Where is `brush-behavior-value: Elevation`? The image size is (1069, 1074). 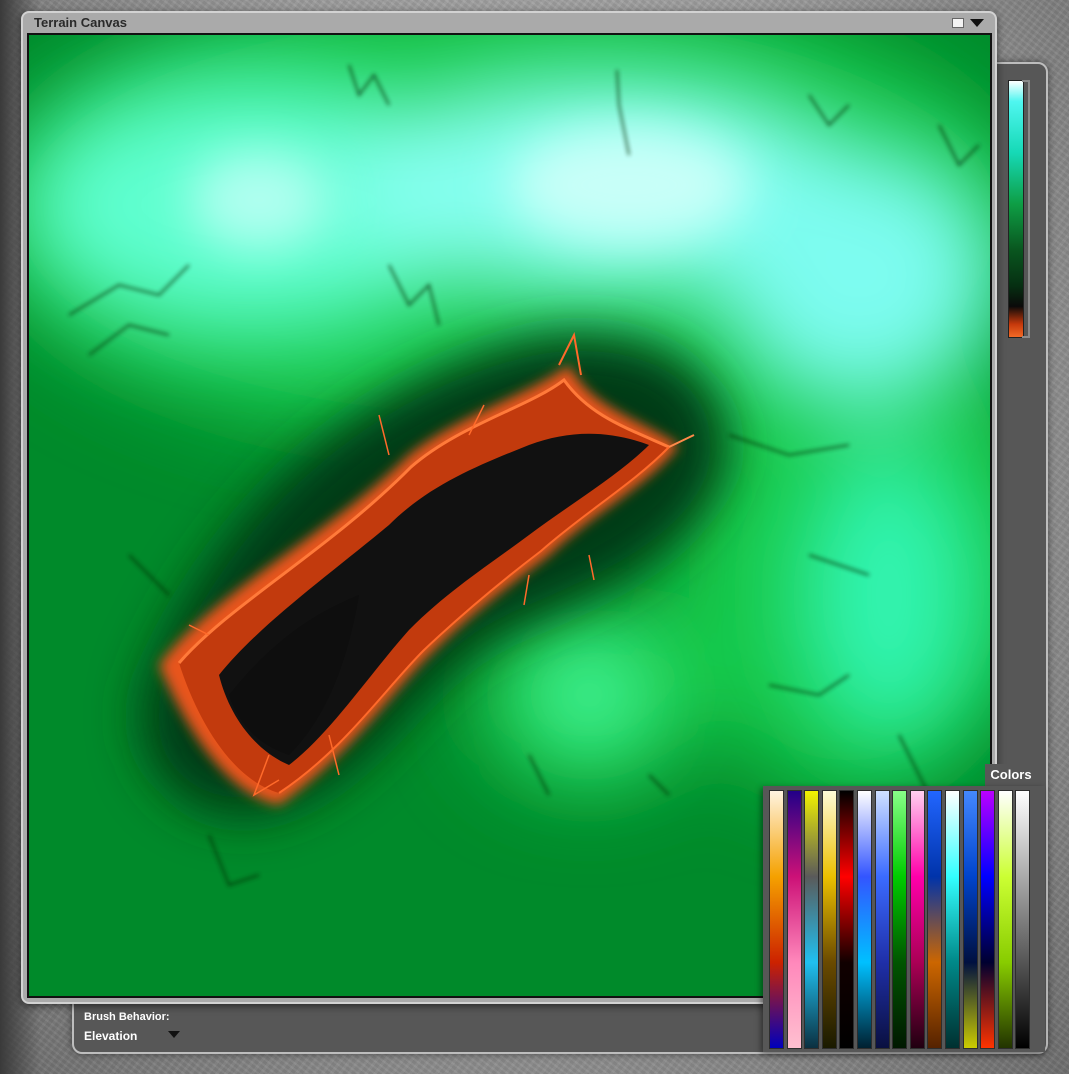
brush-behavior-value: Elevation is located at coordinates (111, 1036).